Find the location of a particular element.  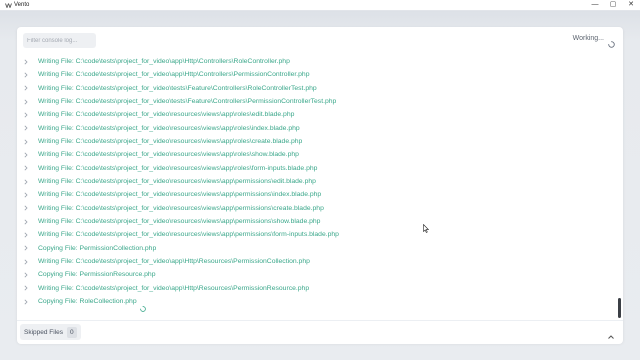

window-controls: — ▢ ✕ is located at coordinates (613, 5).